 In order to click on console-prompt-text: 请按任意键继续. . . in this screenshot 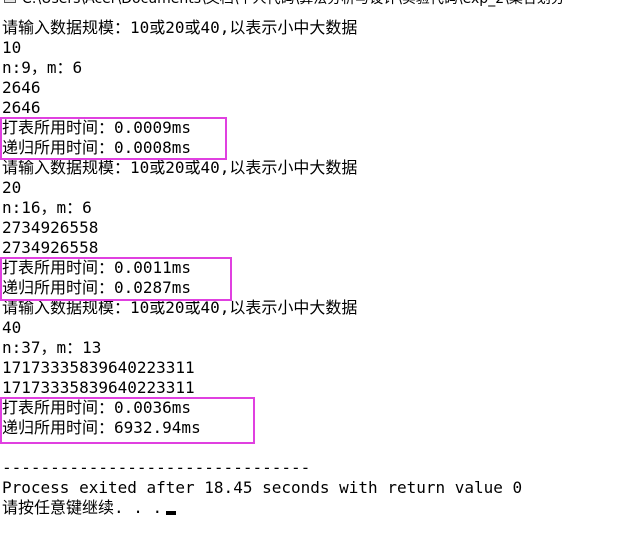, I will do `click(82, 507)`.